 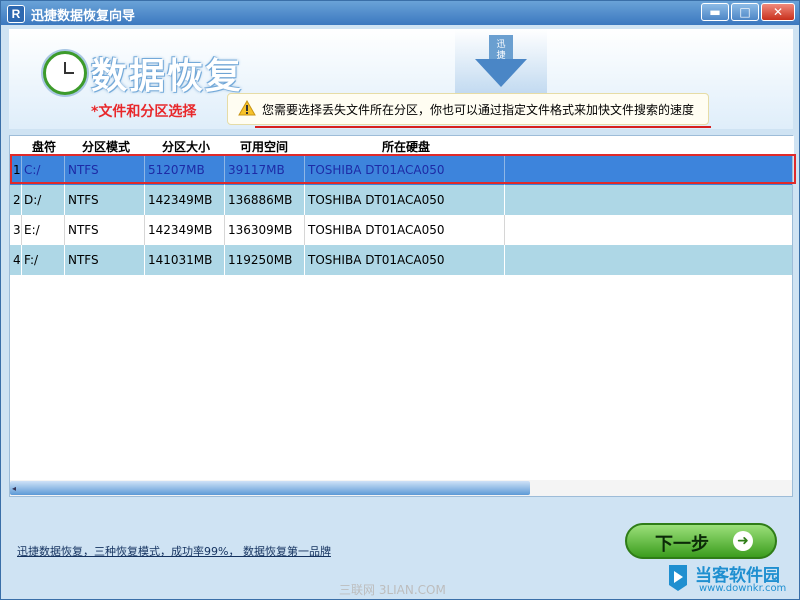 What do you see at coordinates (106, 146) in the screenshot?
I see `column-header-mode: 分区模式` at bounding box center [106, 146].